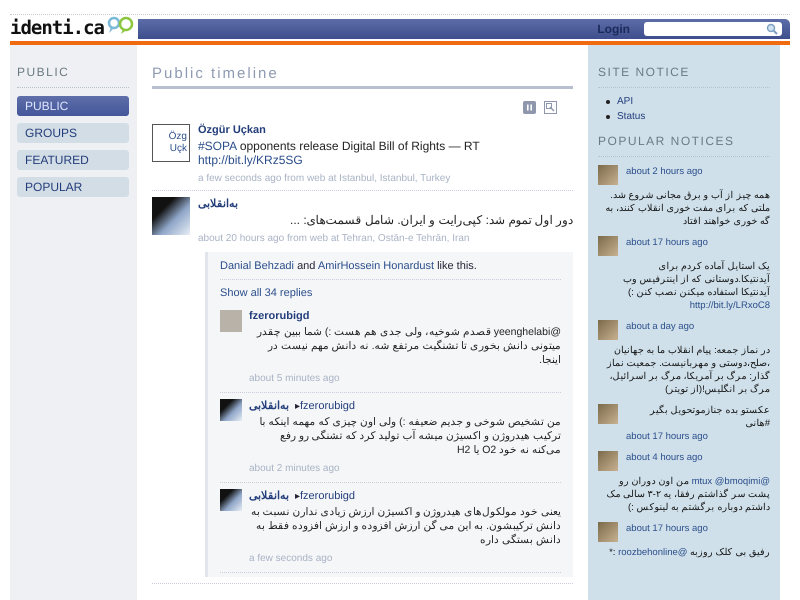 Image resolution: width=800 pixels, height=600 pixels. Describe the element at coordinates (730, 305) in the screenshot. I see `notice-link: http://bit.ly/LRxoC8` at that location.